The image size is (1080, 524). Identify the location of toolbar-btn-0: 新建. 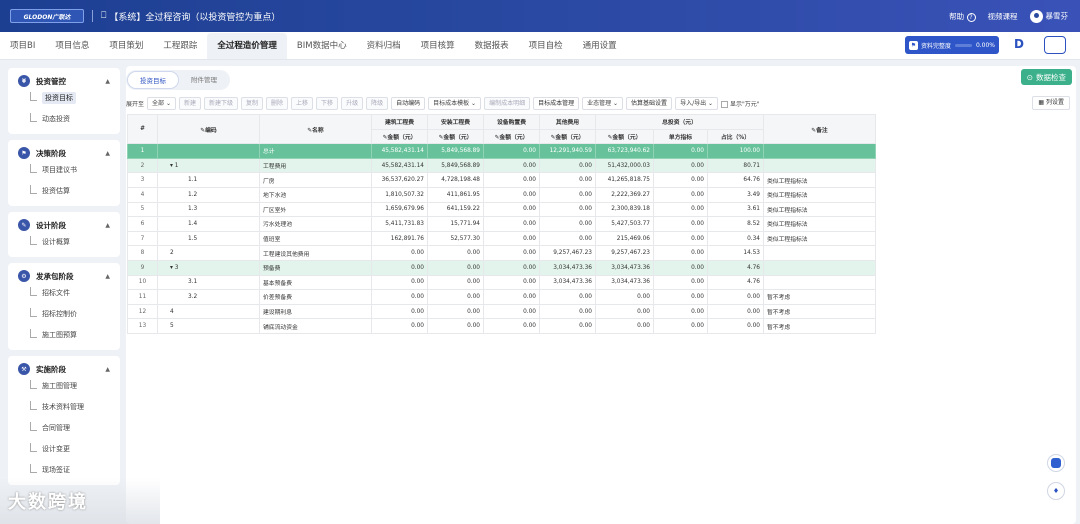
(189, 103).